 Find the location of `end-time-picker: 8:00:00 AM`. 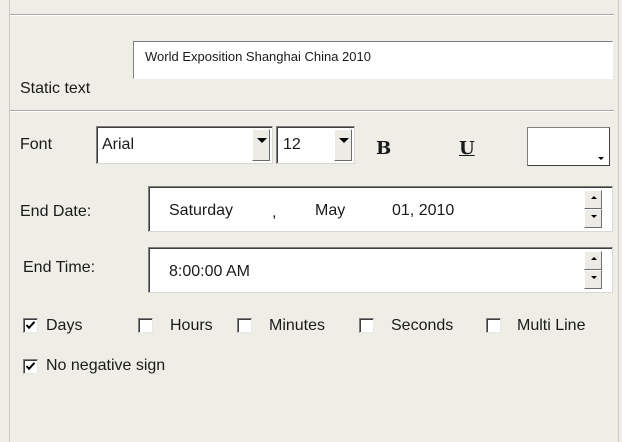

end-time-picker: 8:00:00 AM is located at coordinates (380, 270).